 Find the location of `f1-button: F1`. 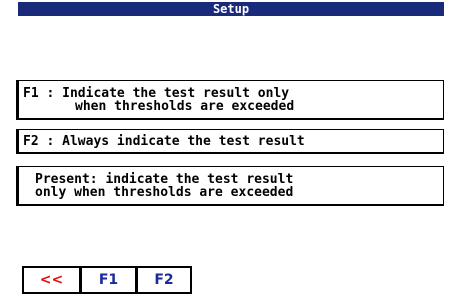

f1-button: F1 is located at coordinates (108, 280).